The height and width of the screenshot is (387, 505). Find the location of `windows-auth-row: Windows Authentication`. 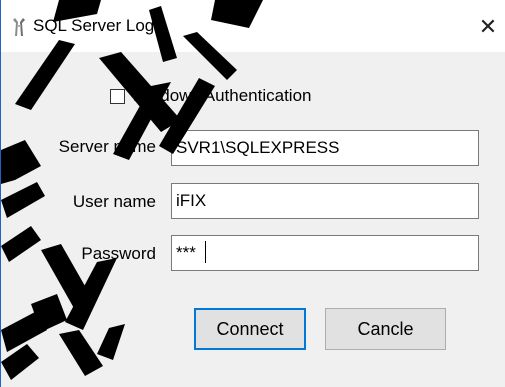

windows-auth-row: Windows Authentication is located at coordinates (211, 96).